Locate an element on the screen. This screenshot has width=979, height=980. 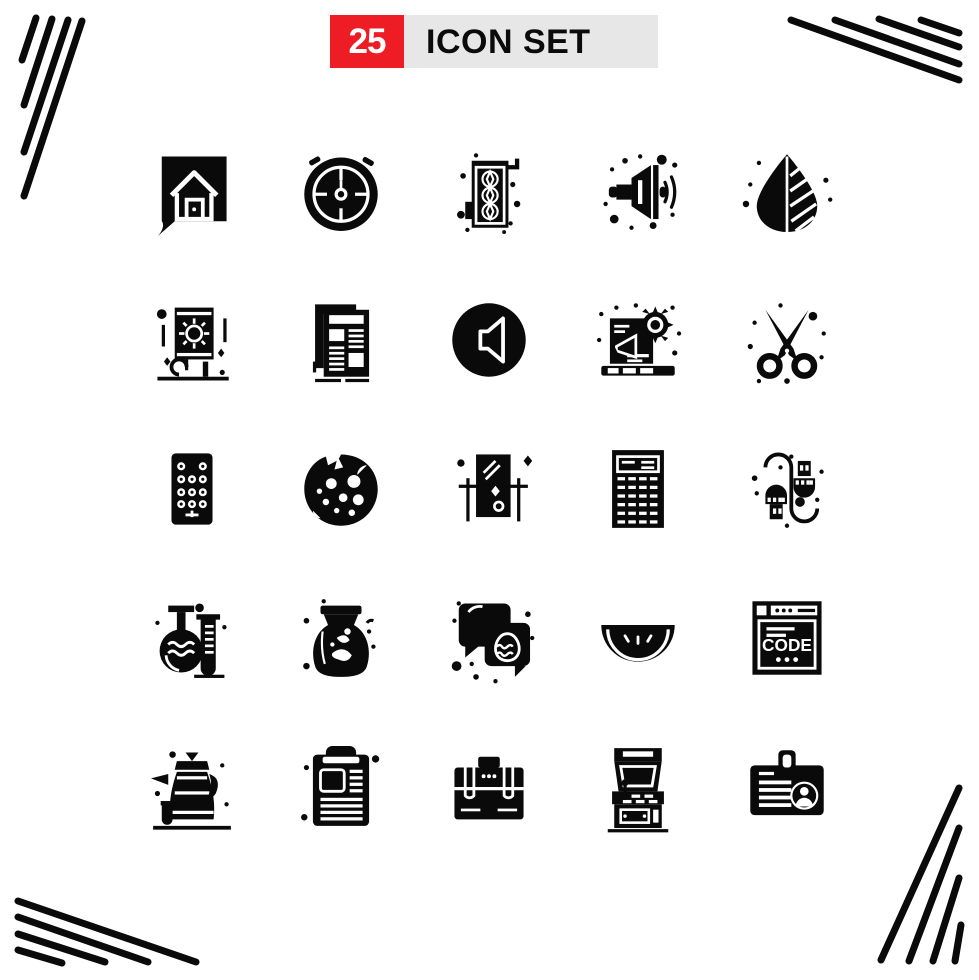
icon-cell-stopwatch is located at coordinates (341, 190).